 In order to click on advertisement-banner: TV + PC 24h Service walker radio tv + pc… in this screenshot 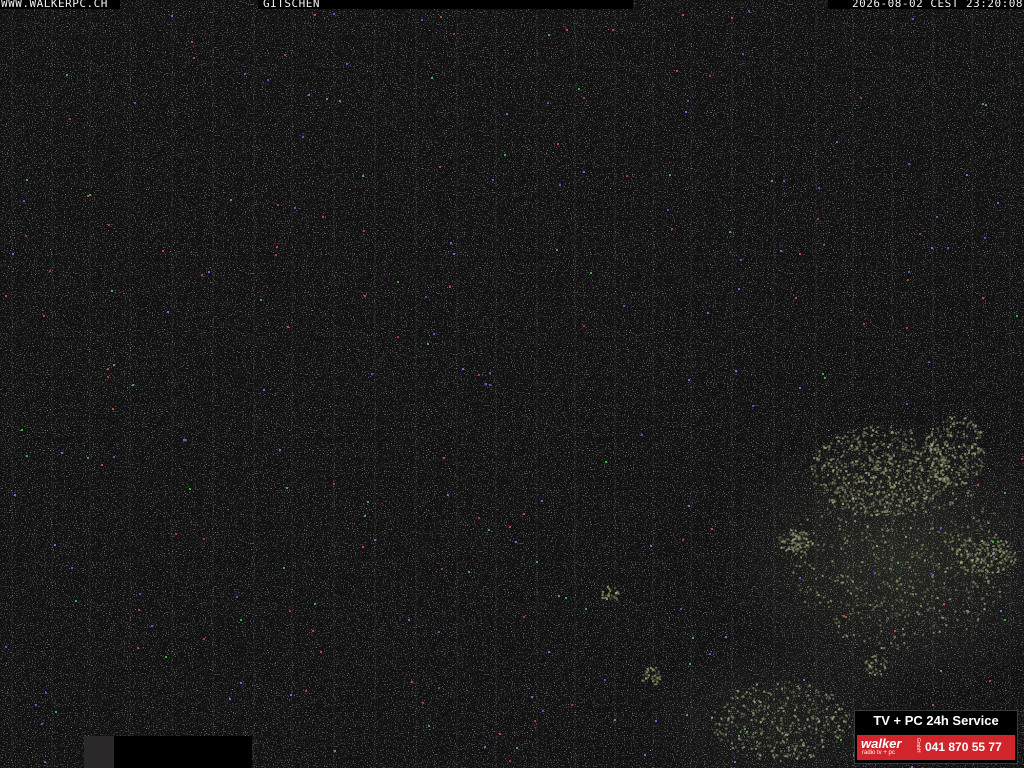, I will do `click(936, 737)`.